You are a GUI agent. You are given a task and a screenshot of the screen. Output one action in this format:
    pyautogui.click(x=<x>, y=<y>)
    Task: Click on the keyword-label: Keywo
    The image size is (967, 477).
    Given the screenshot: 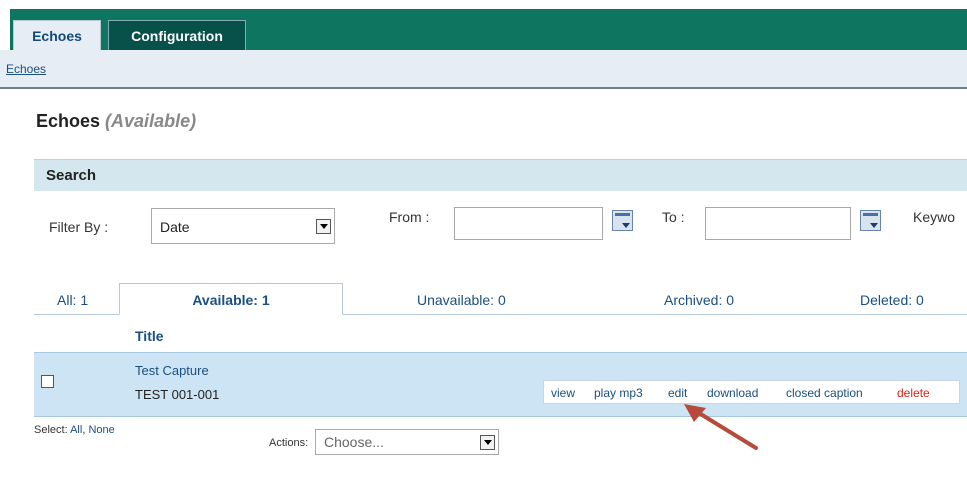 What is the action you would take?
    pyautogui.click(x=934, y=217)
    